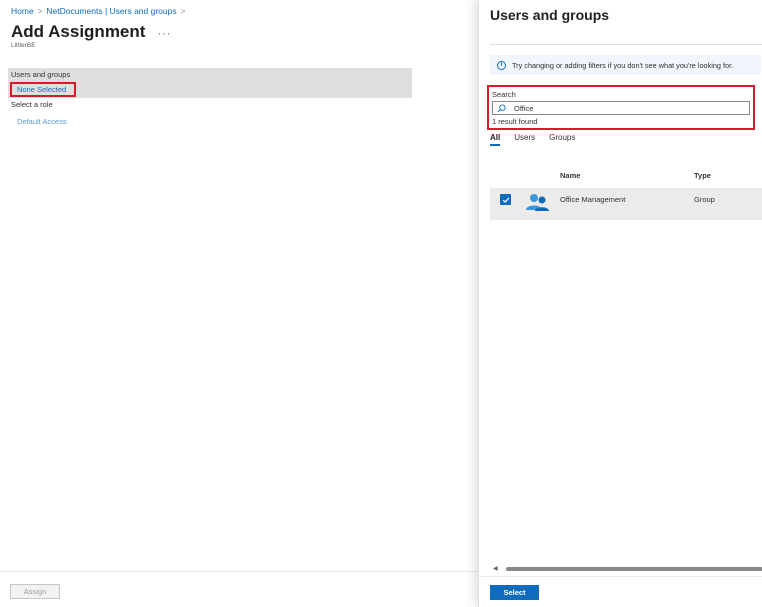  I want to click on search-icon, so click(501, 108).